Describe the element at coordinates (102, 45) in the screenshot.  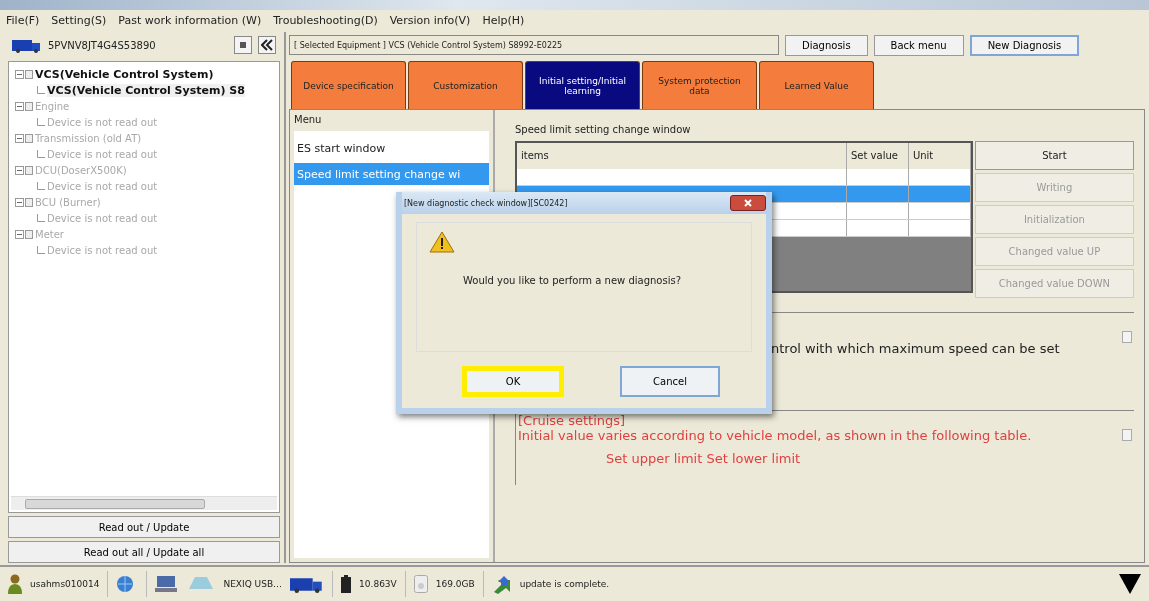
I see `vehicle-id: 5PVNV8JT4G4S53890` at that location.